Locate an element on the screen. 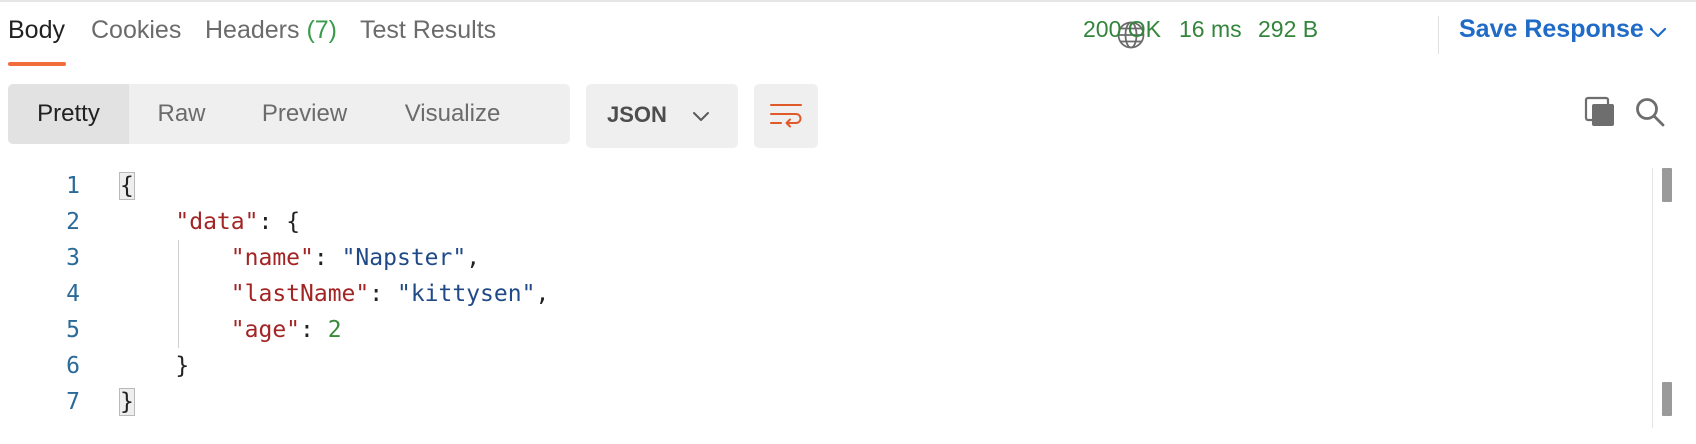  tab-body: Body is located at coordinates (36, 30).